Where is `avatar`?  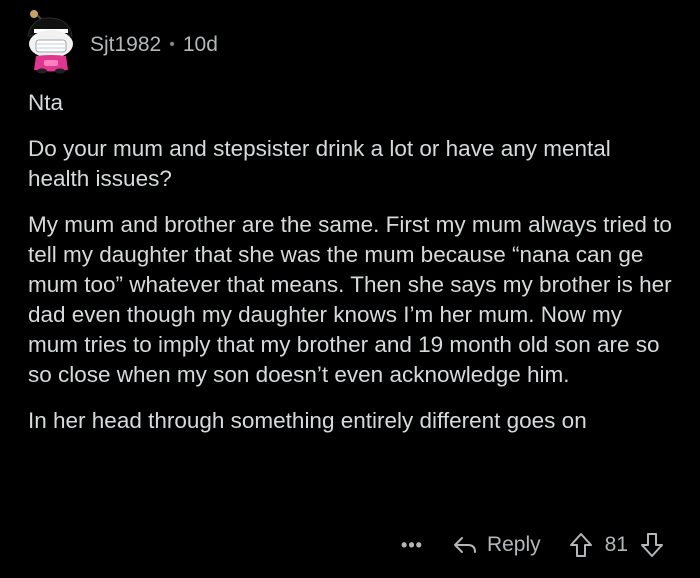 avatar is located at coordinates (51, 42).